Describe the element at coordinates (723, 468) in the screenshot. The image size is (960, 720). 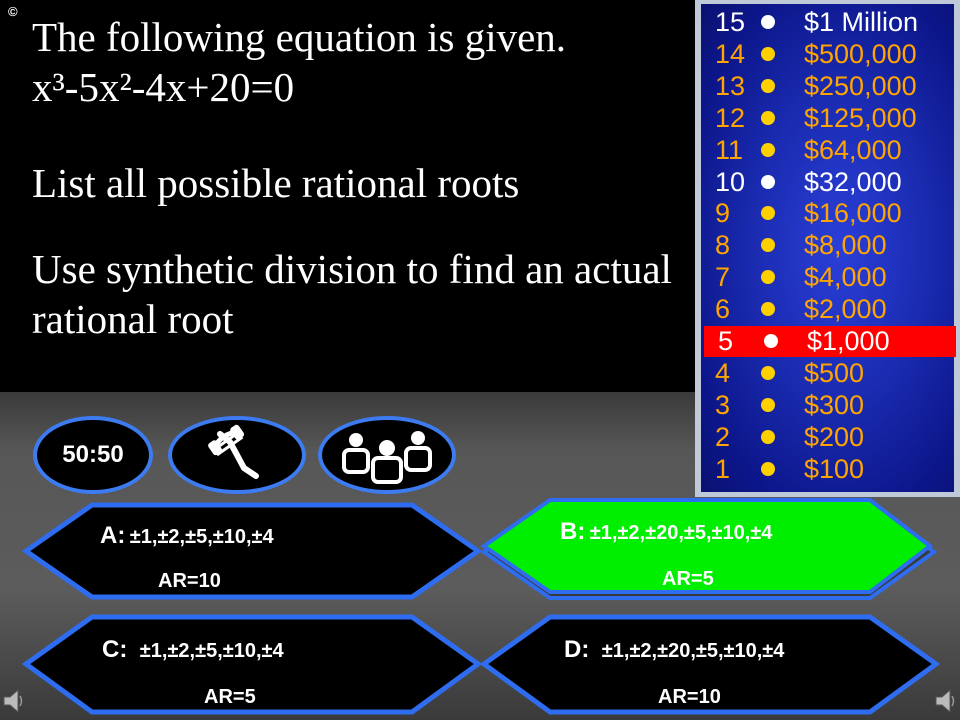
I see `ladder-rung-number: 1` at that location.